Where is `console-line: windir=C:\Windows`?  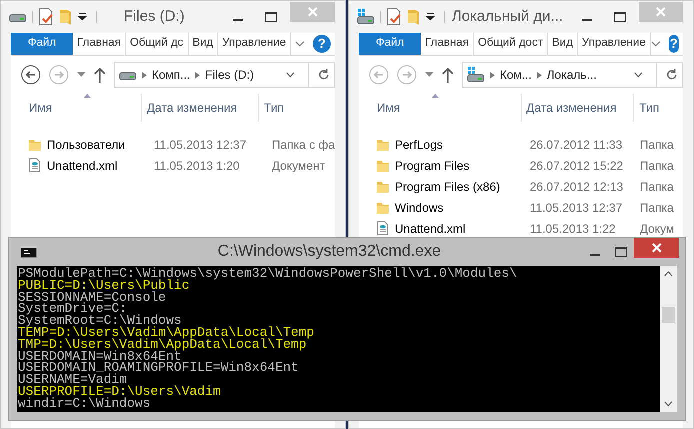
console-line: windir=C:\Windows is located at coordinates (85, 404).